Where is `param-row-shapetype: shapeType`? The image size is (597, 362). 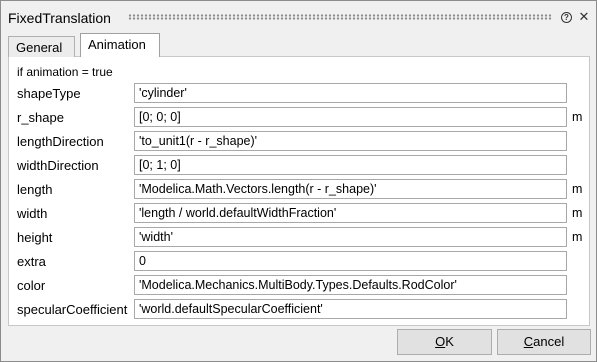 param-row-shapetype: shapeType is located at coordinates (299, 93).